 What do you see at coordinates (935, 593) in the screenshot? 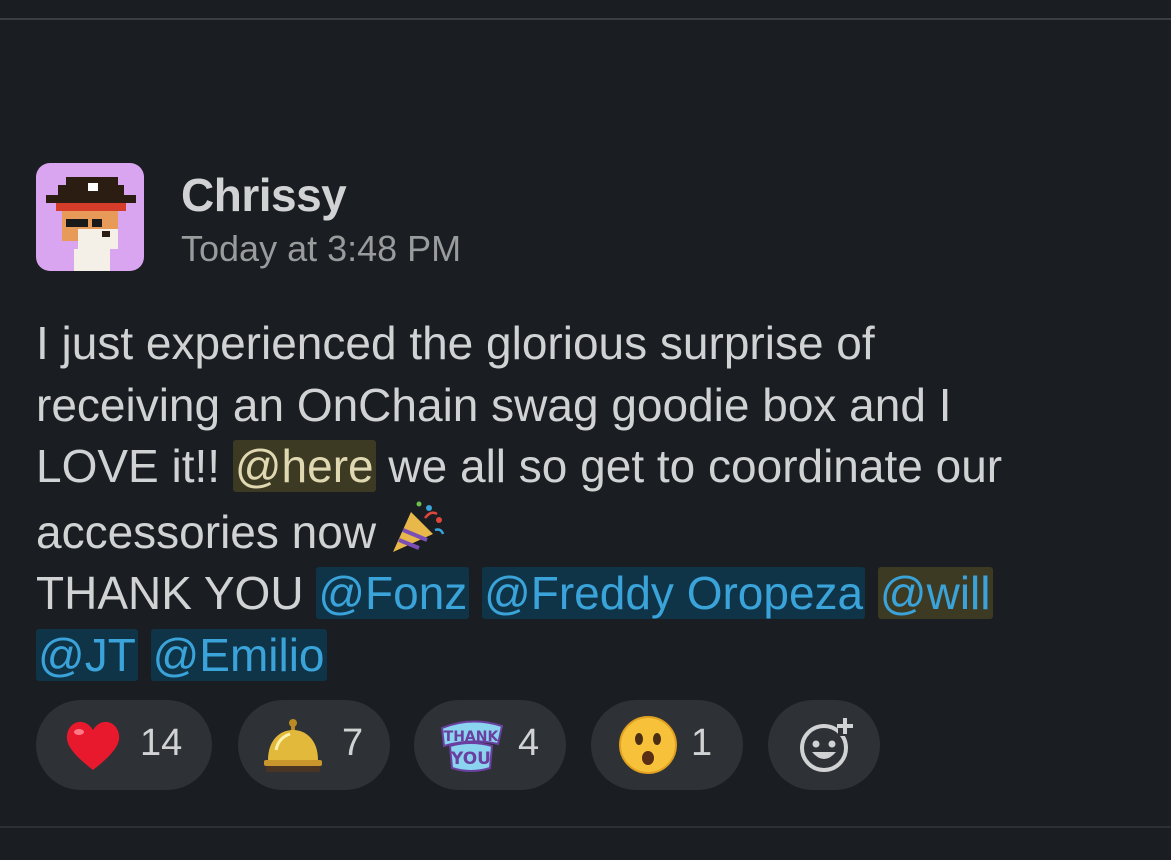
I see `mention-will: @will` at bounding box center [935, 593].